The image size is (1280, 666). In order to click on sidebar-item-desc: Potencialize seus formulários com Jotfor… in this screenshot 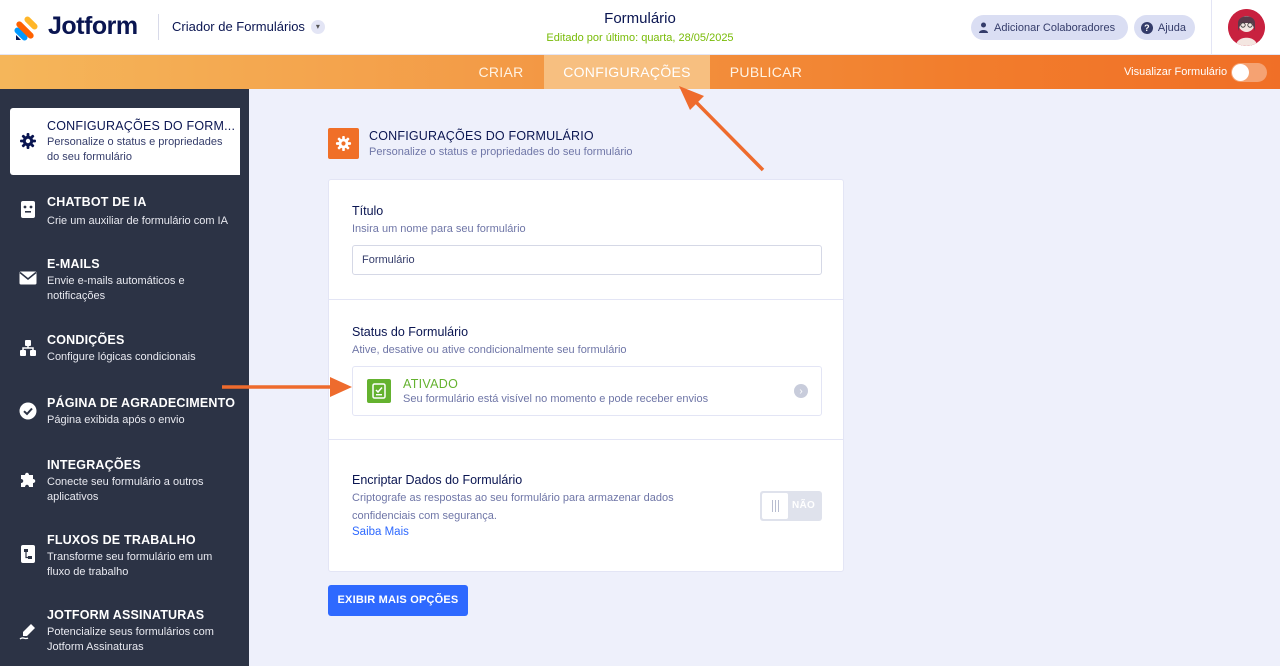, I will do `click(130, 639)`.